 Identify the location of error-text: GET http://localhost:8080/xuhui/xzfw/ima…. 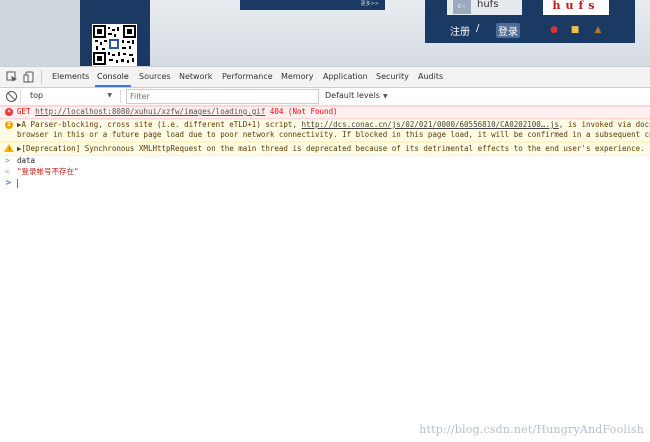
(177, 112).